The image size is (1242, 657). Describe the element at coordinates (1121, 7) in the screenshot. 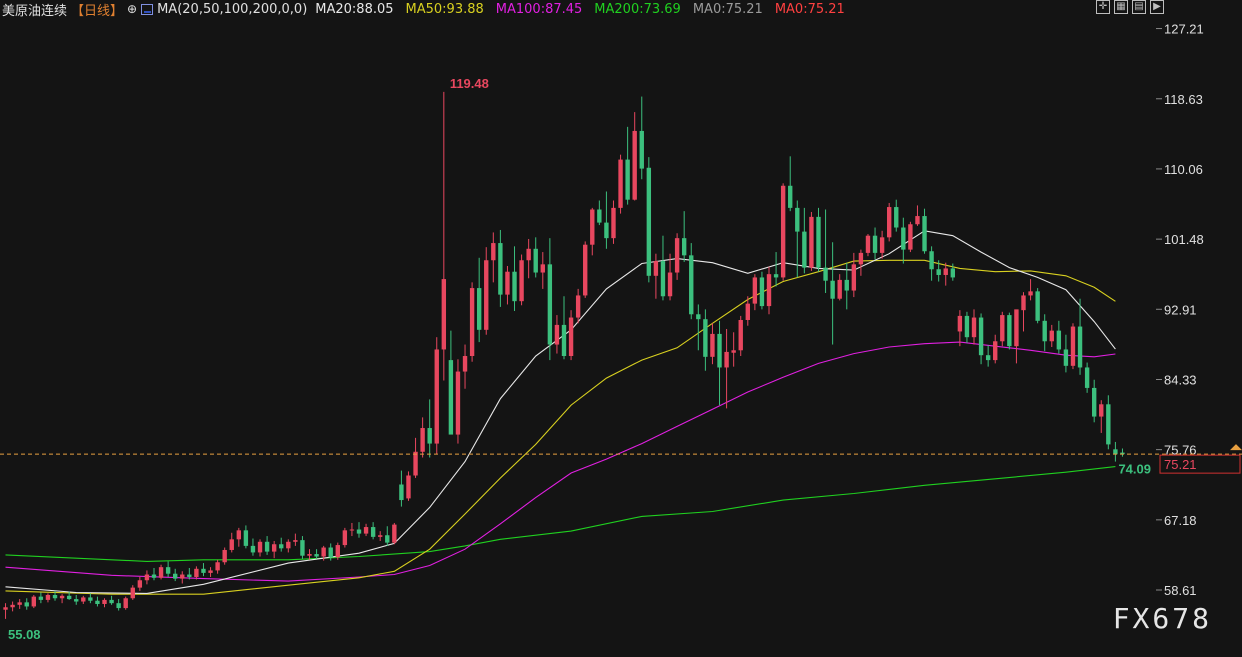

I see `grid-icon: ▦` at that location.